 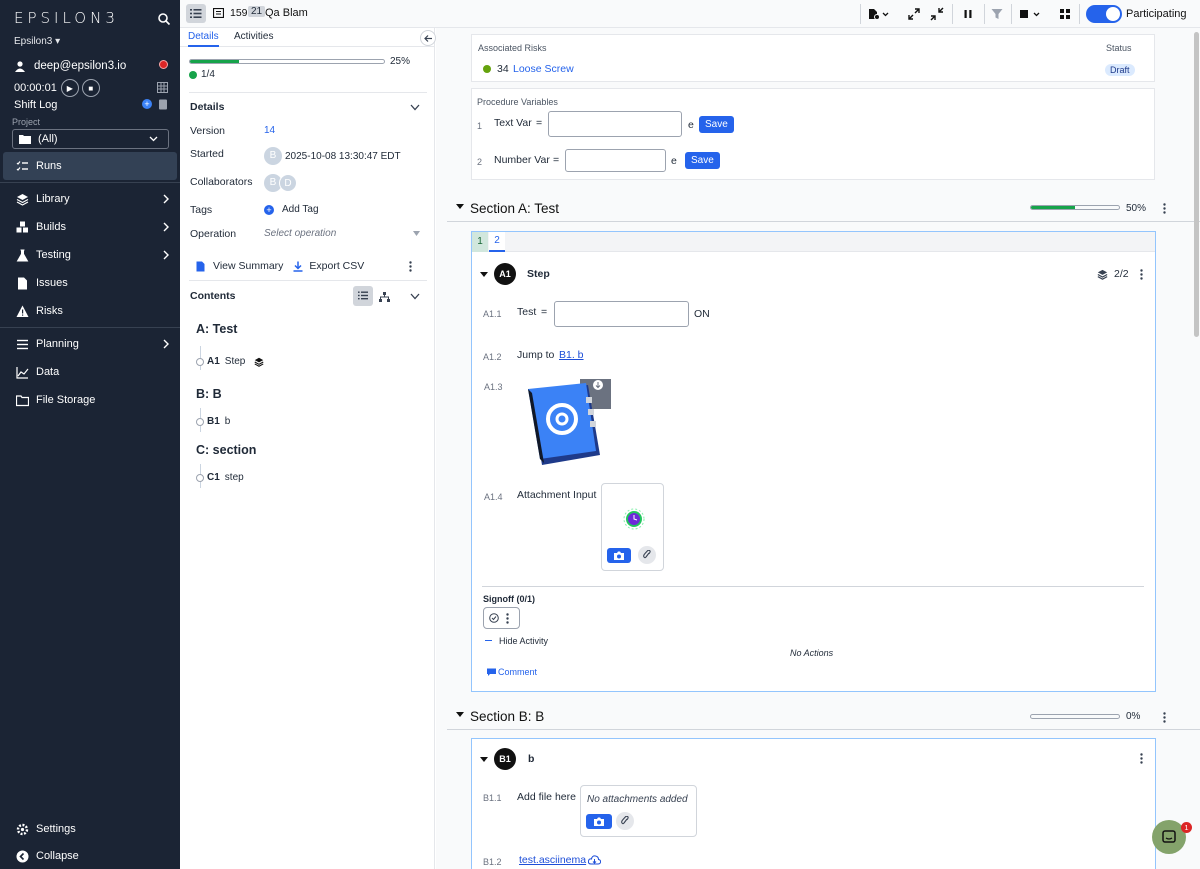 I want to click on contents-step: A1 Step, so click(x=230, y=361).